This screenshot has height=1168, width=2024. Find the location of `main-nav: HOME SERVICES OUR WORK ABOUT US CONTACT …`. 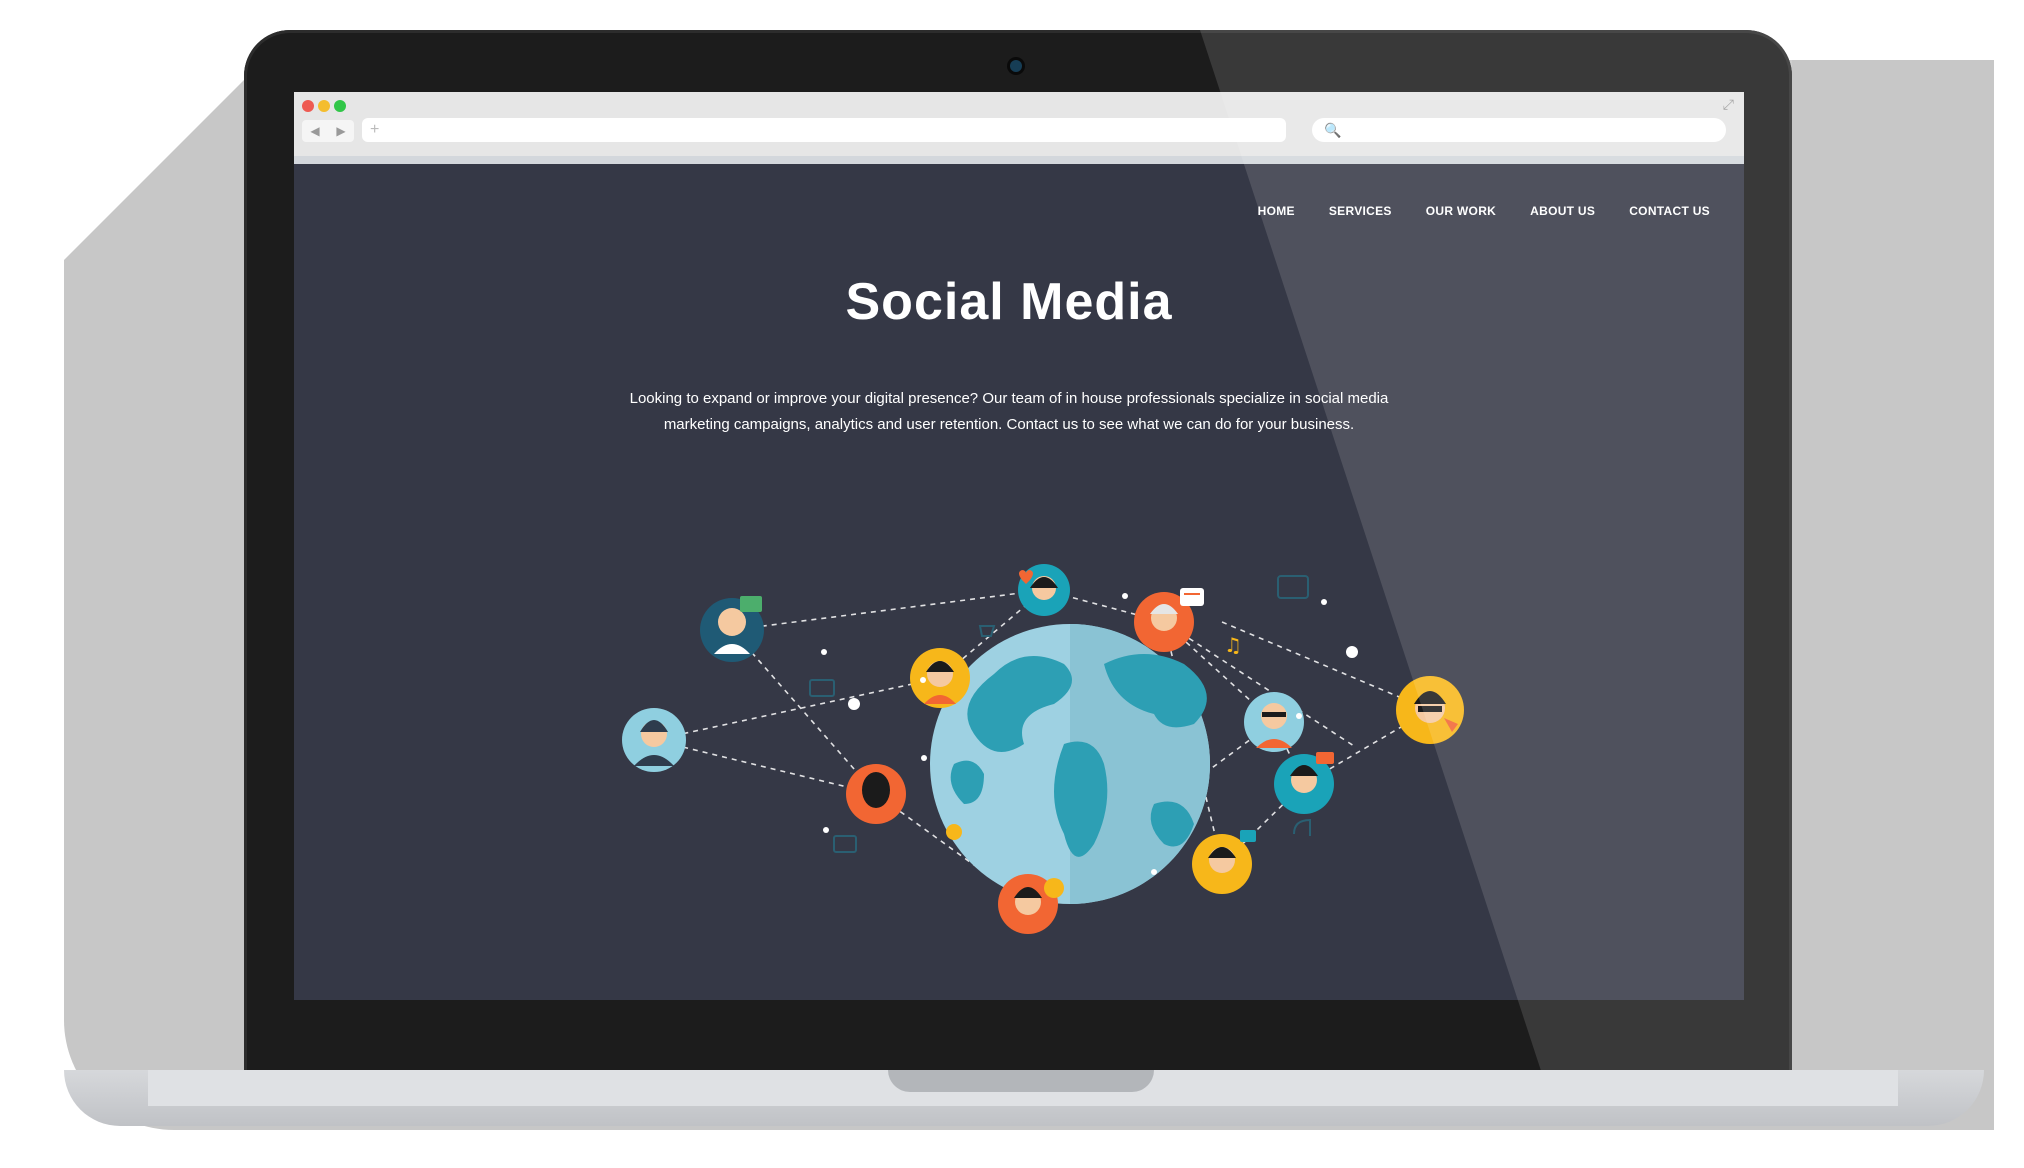

main-nav: HOME SERVICES OUR WORK ABOUT US CONTACT … is located at coordinates (1484, 211).